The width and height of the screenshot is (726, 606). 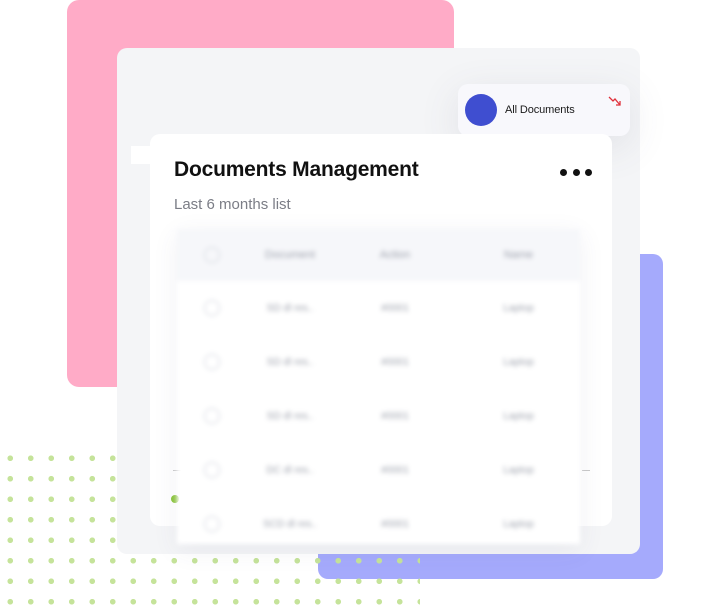 I want to click on header-action: Action, so click(x=395, y=255).